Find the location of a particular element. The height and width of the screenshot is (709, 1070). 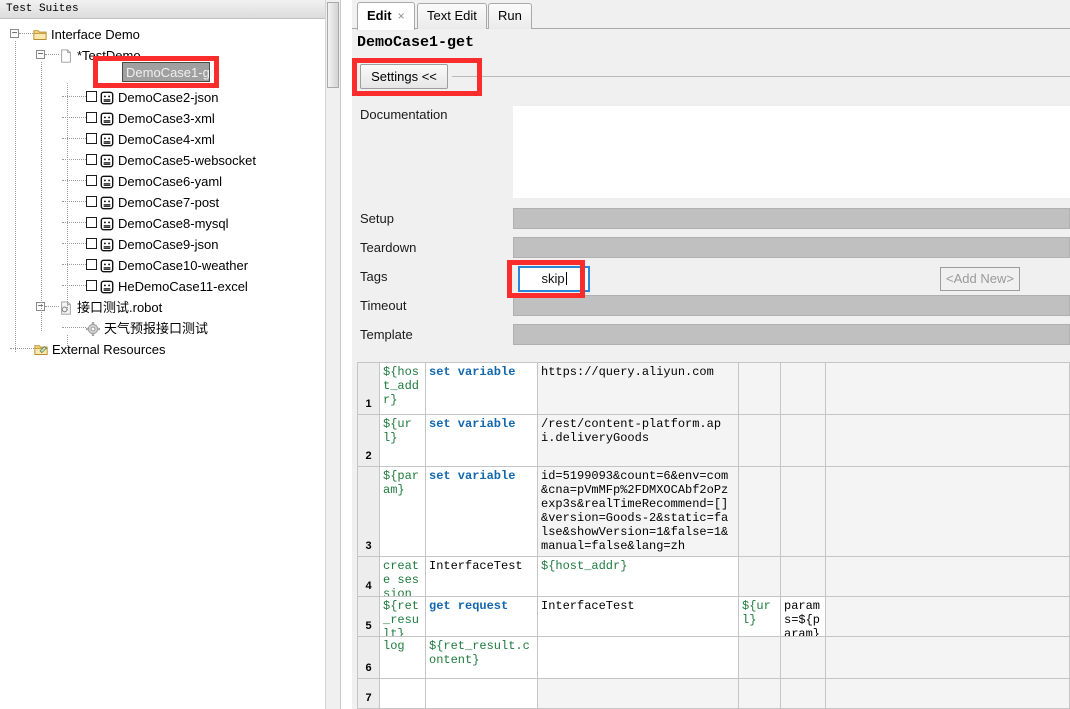

tree-item-label: External Resources is located at coordinates (109, 350).